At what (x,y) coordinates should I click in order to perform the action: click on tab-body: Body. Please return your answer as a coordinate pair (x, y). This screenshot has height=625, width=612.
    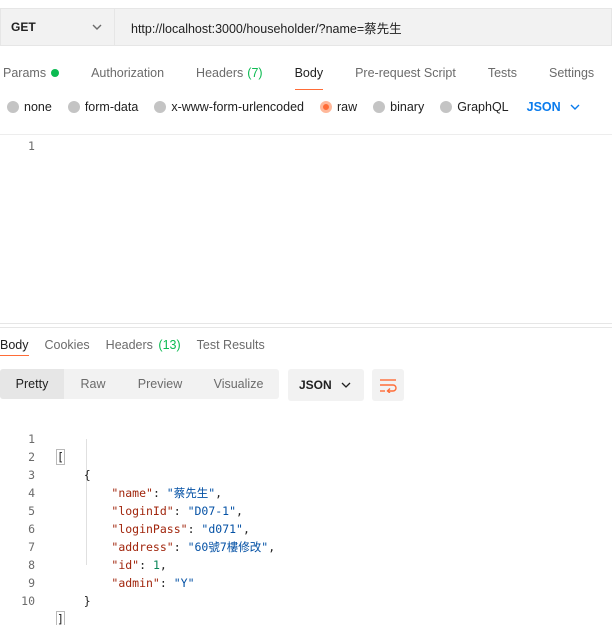
    Looking at the image, I should click on (309, 76).